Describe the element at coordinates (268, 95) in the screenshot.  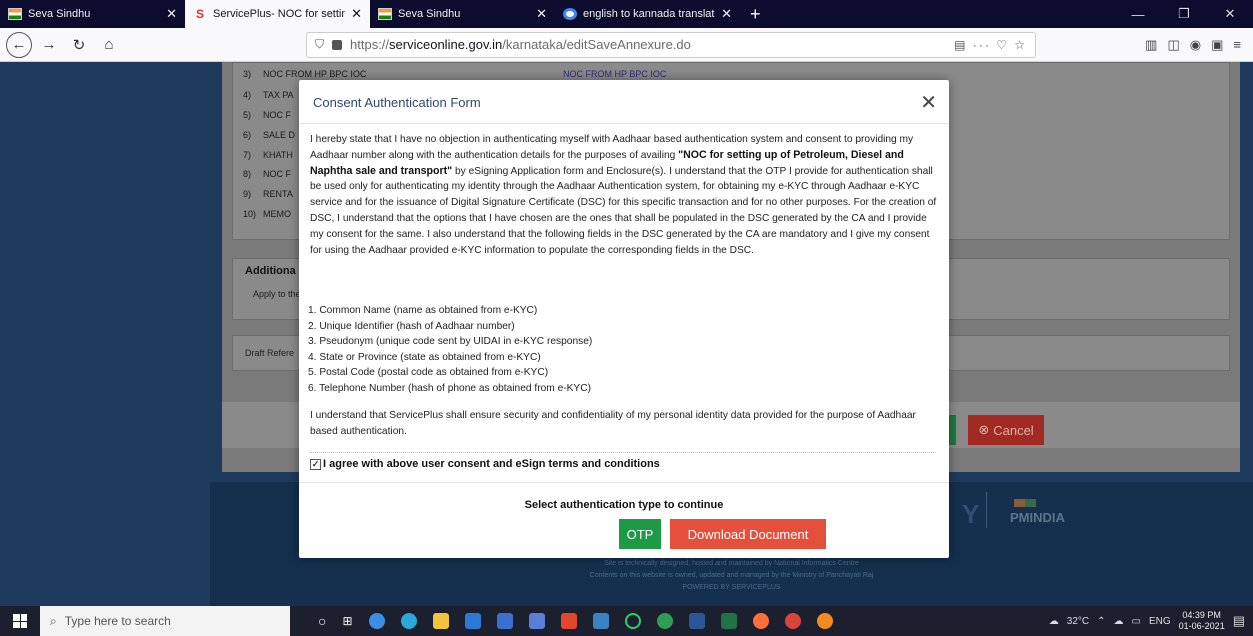
I see `annexure-item: 4) TAX PA` at that location.